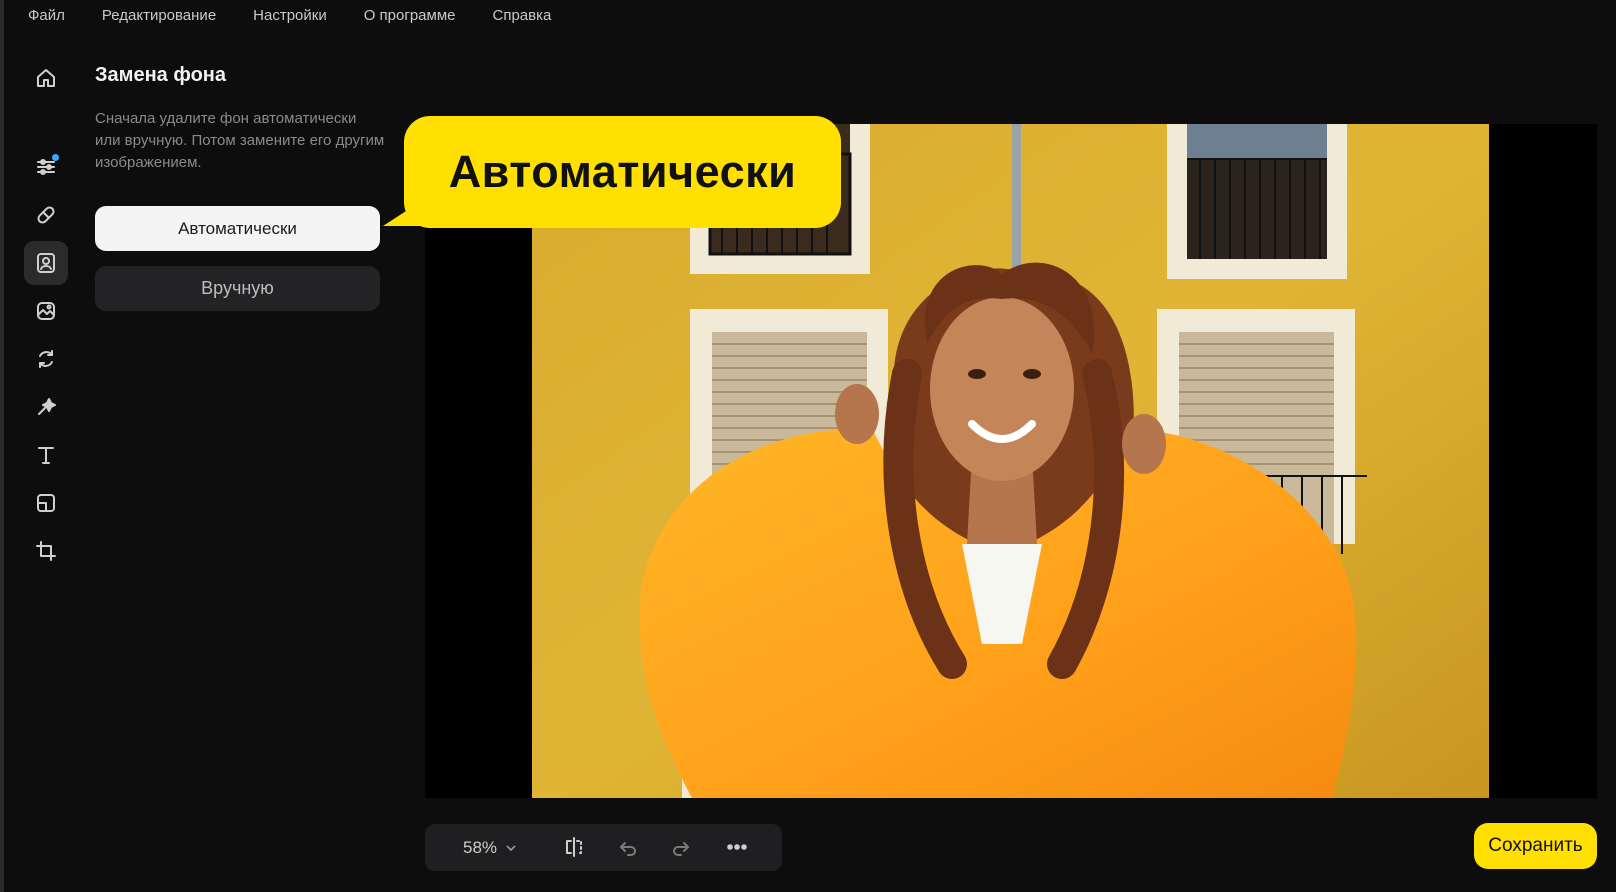  I want to click on menu-file: Файл, so click(46, 15).